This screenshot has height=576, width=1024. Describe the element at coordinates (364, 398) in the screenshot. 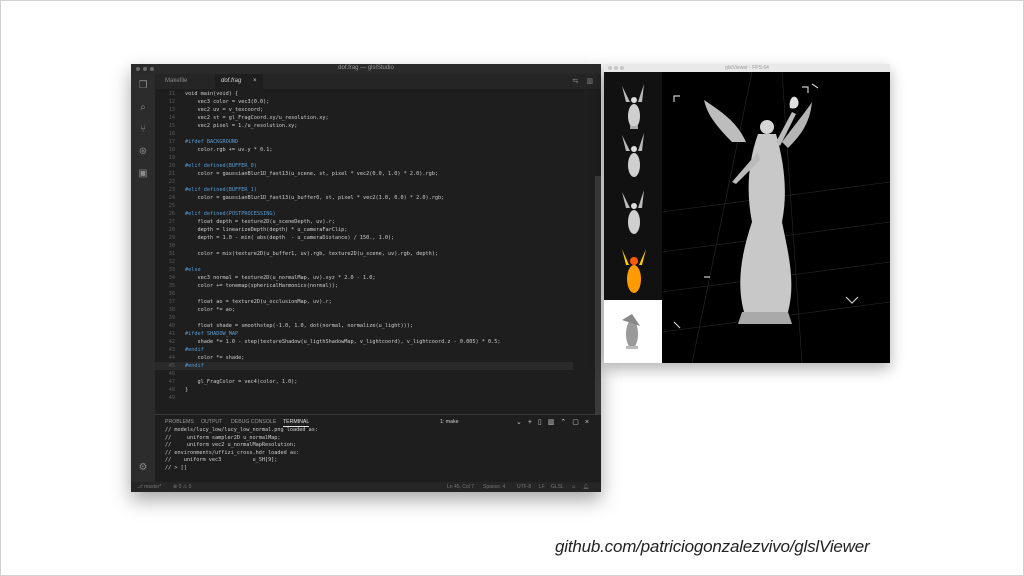

I see `code-line: 49` at that location.